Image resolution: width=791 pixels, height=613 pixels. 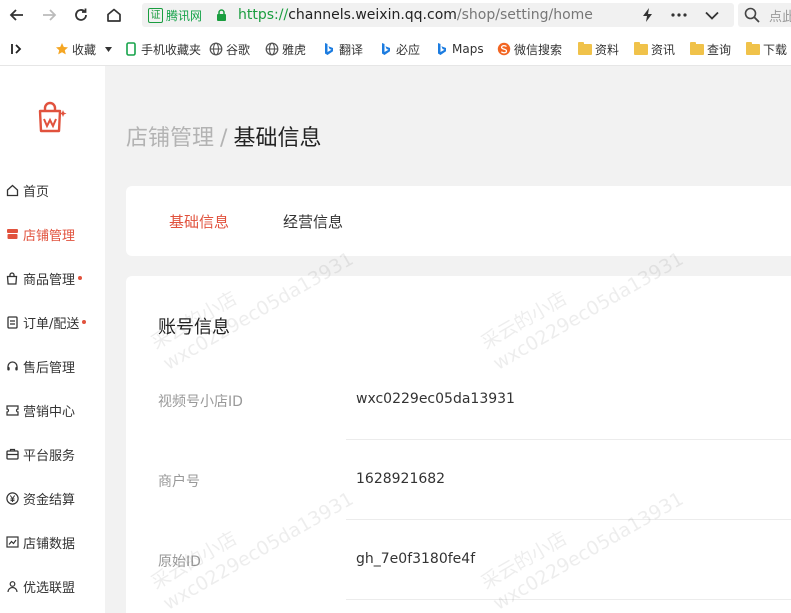 I want to click on site-badge: 证 腾讯网, so click(x=175, y=15).